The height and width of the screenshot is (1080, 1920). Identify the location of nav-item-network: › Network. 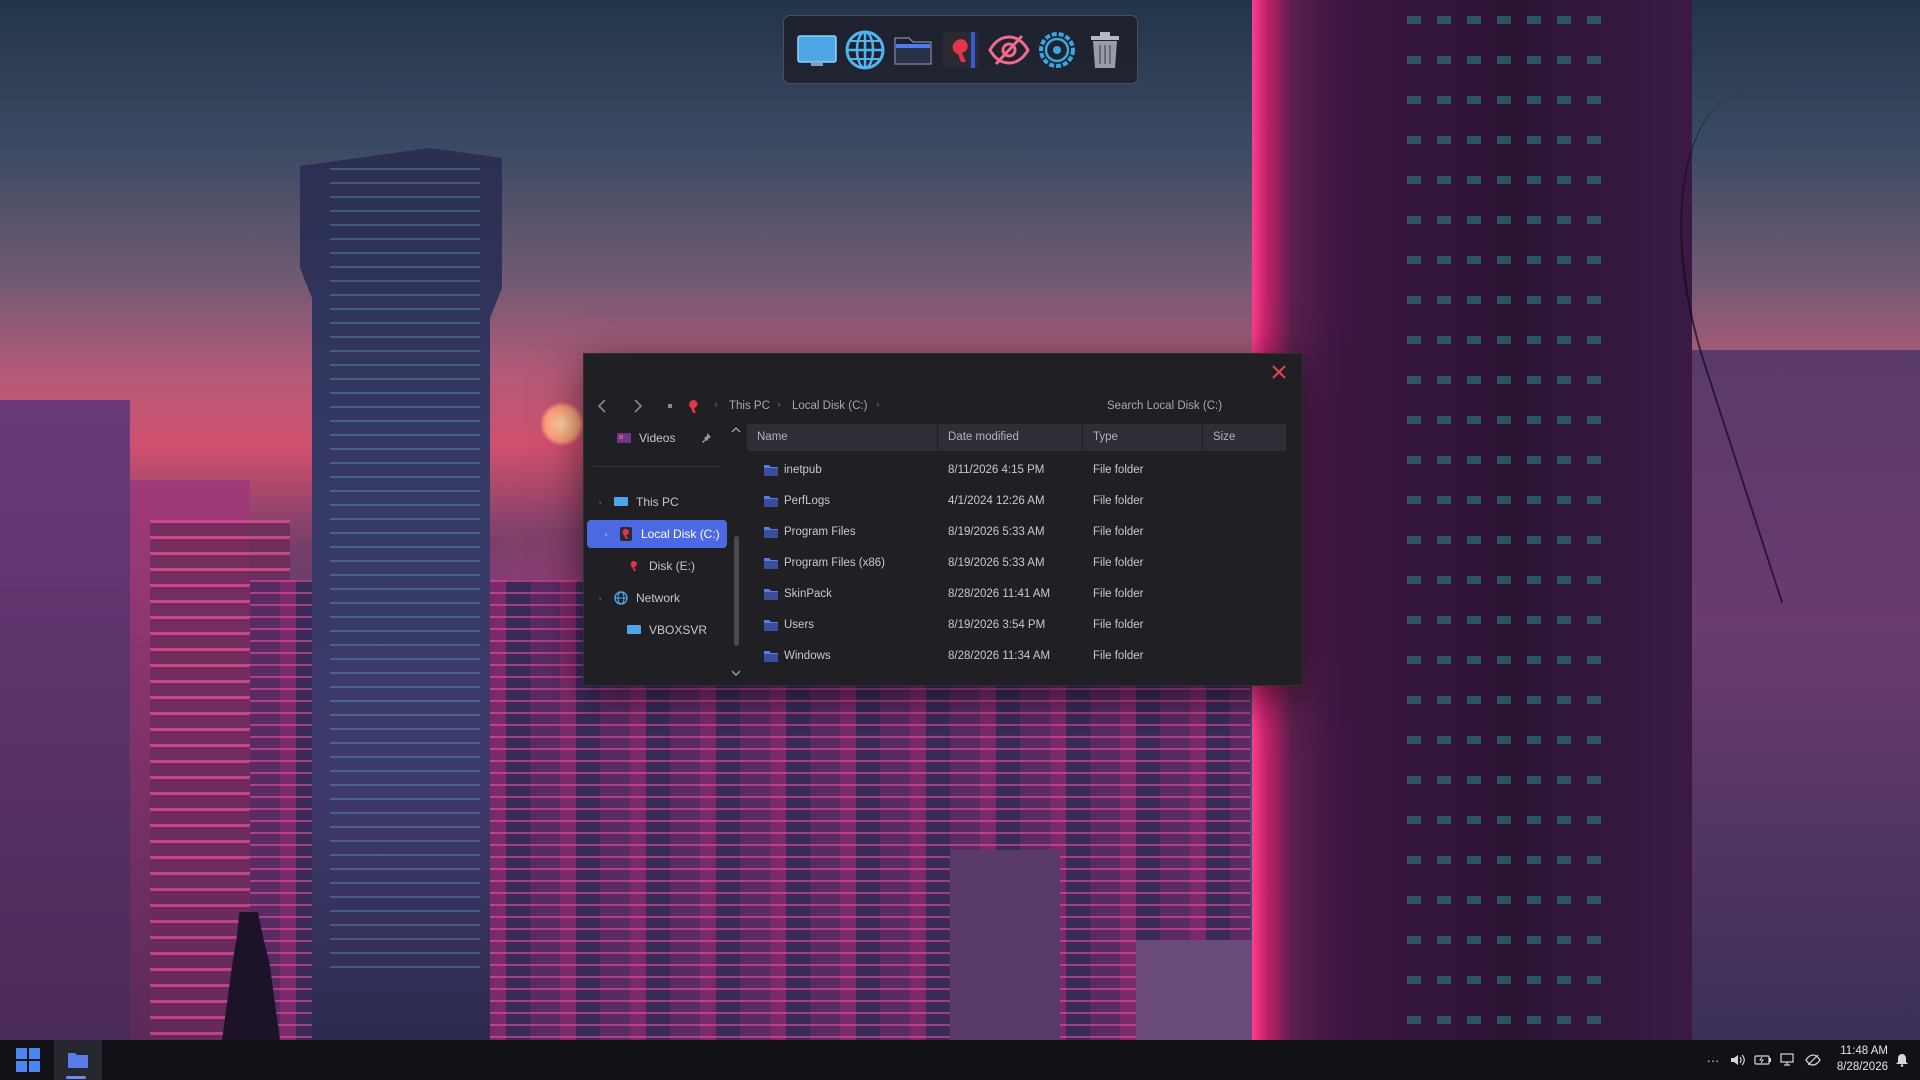
(659, 598).